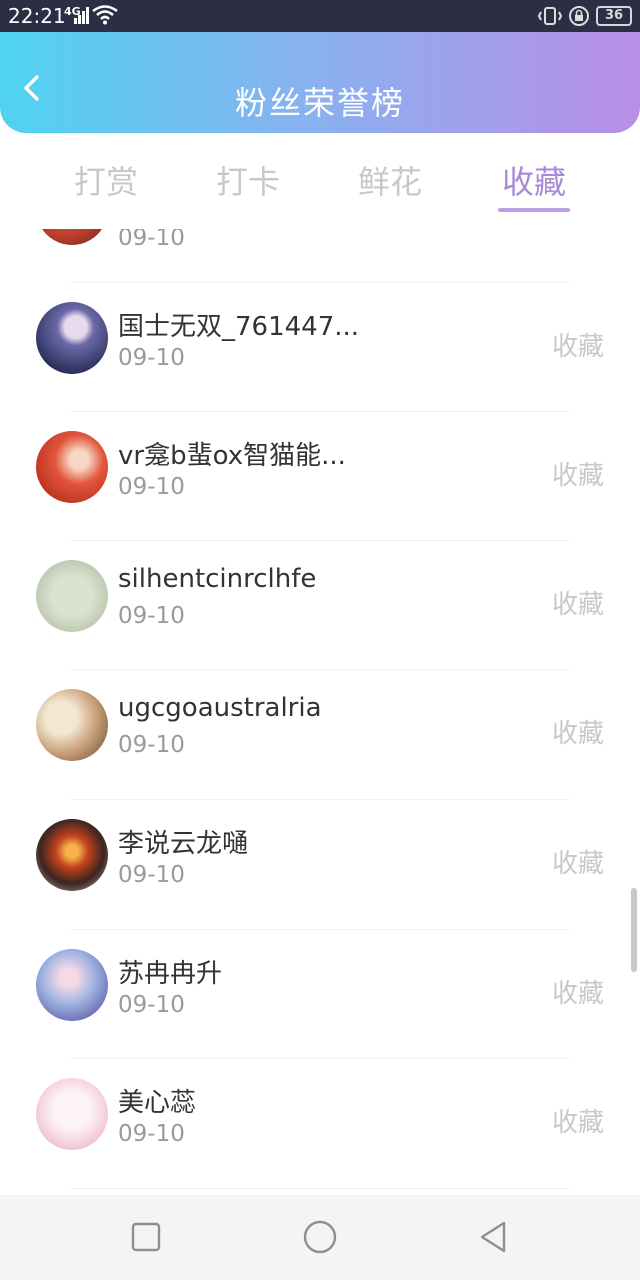 The width and height of the screenshot is (640, 1280). What do you see at coordinates (146, 1237) in the screenshot?
I see `square-icon` at bounding box center [146, 1237].